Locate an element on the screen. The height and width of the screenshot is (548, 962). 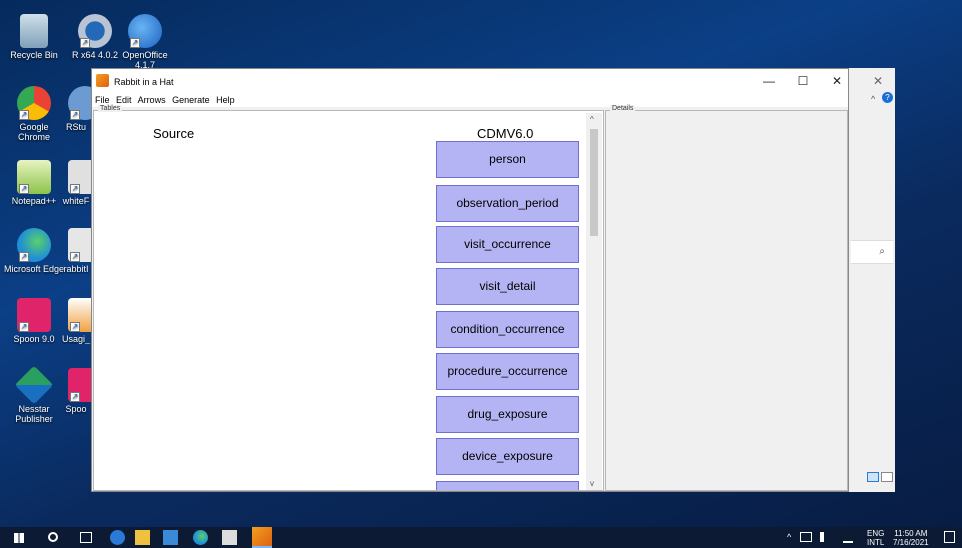
recycle-bin-icon is located at coordinates (34, 31).